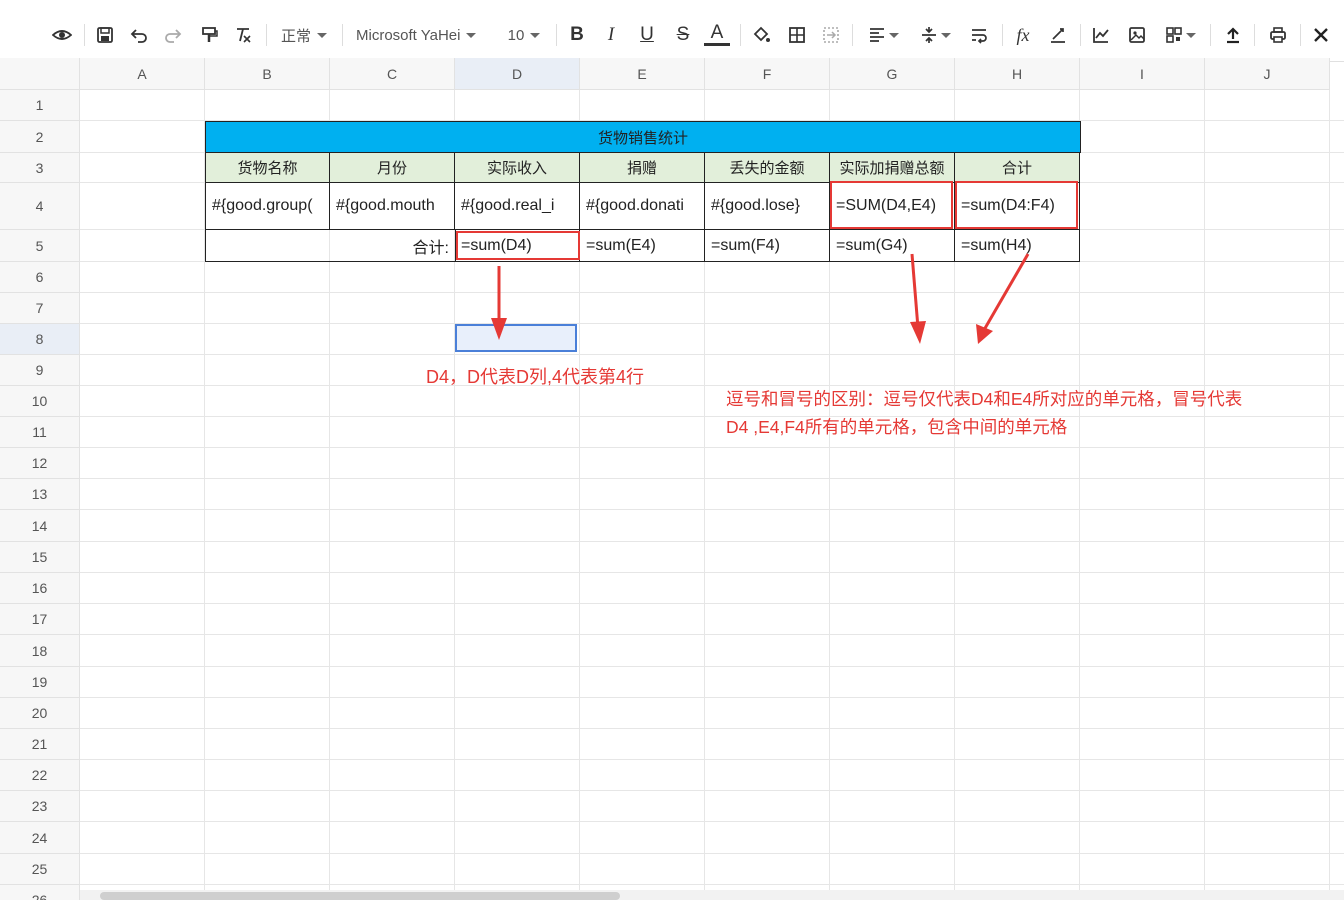 The width and height of the screenshot is (1344, 900). I want to click on row-header: 3, so click(40, 168).